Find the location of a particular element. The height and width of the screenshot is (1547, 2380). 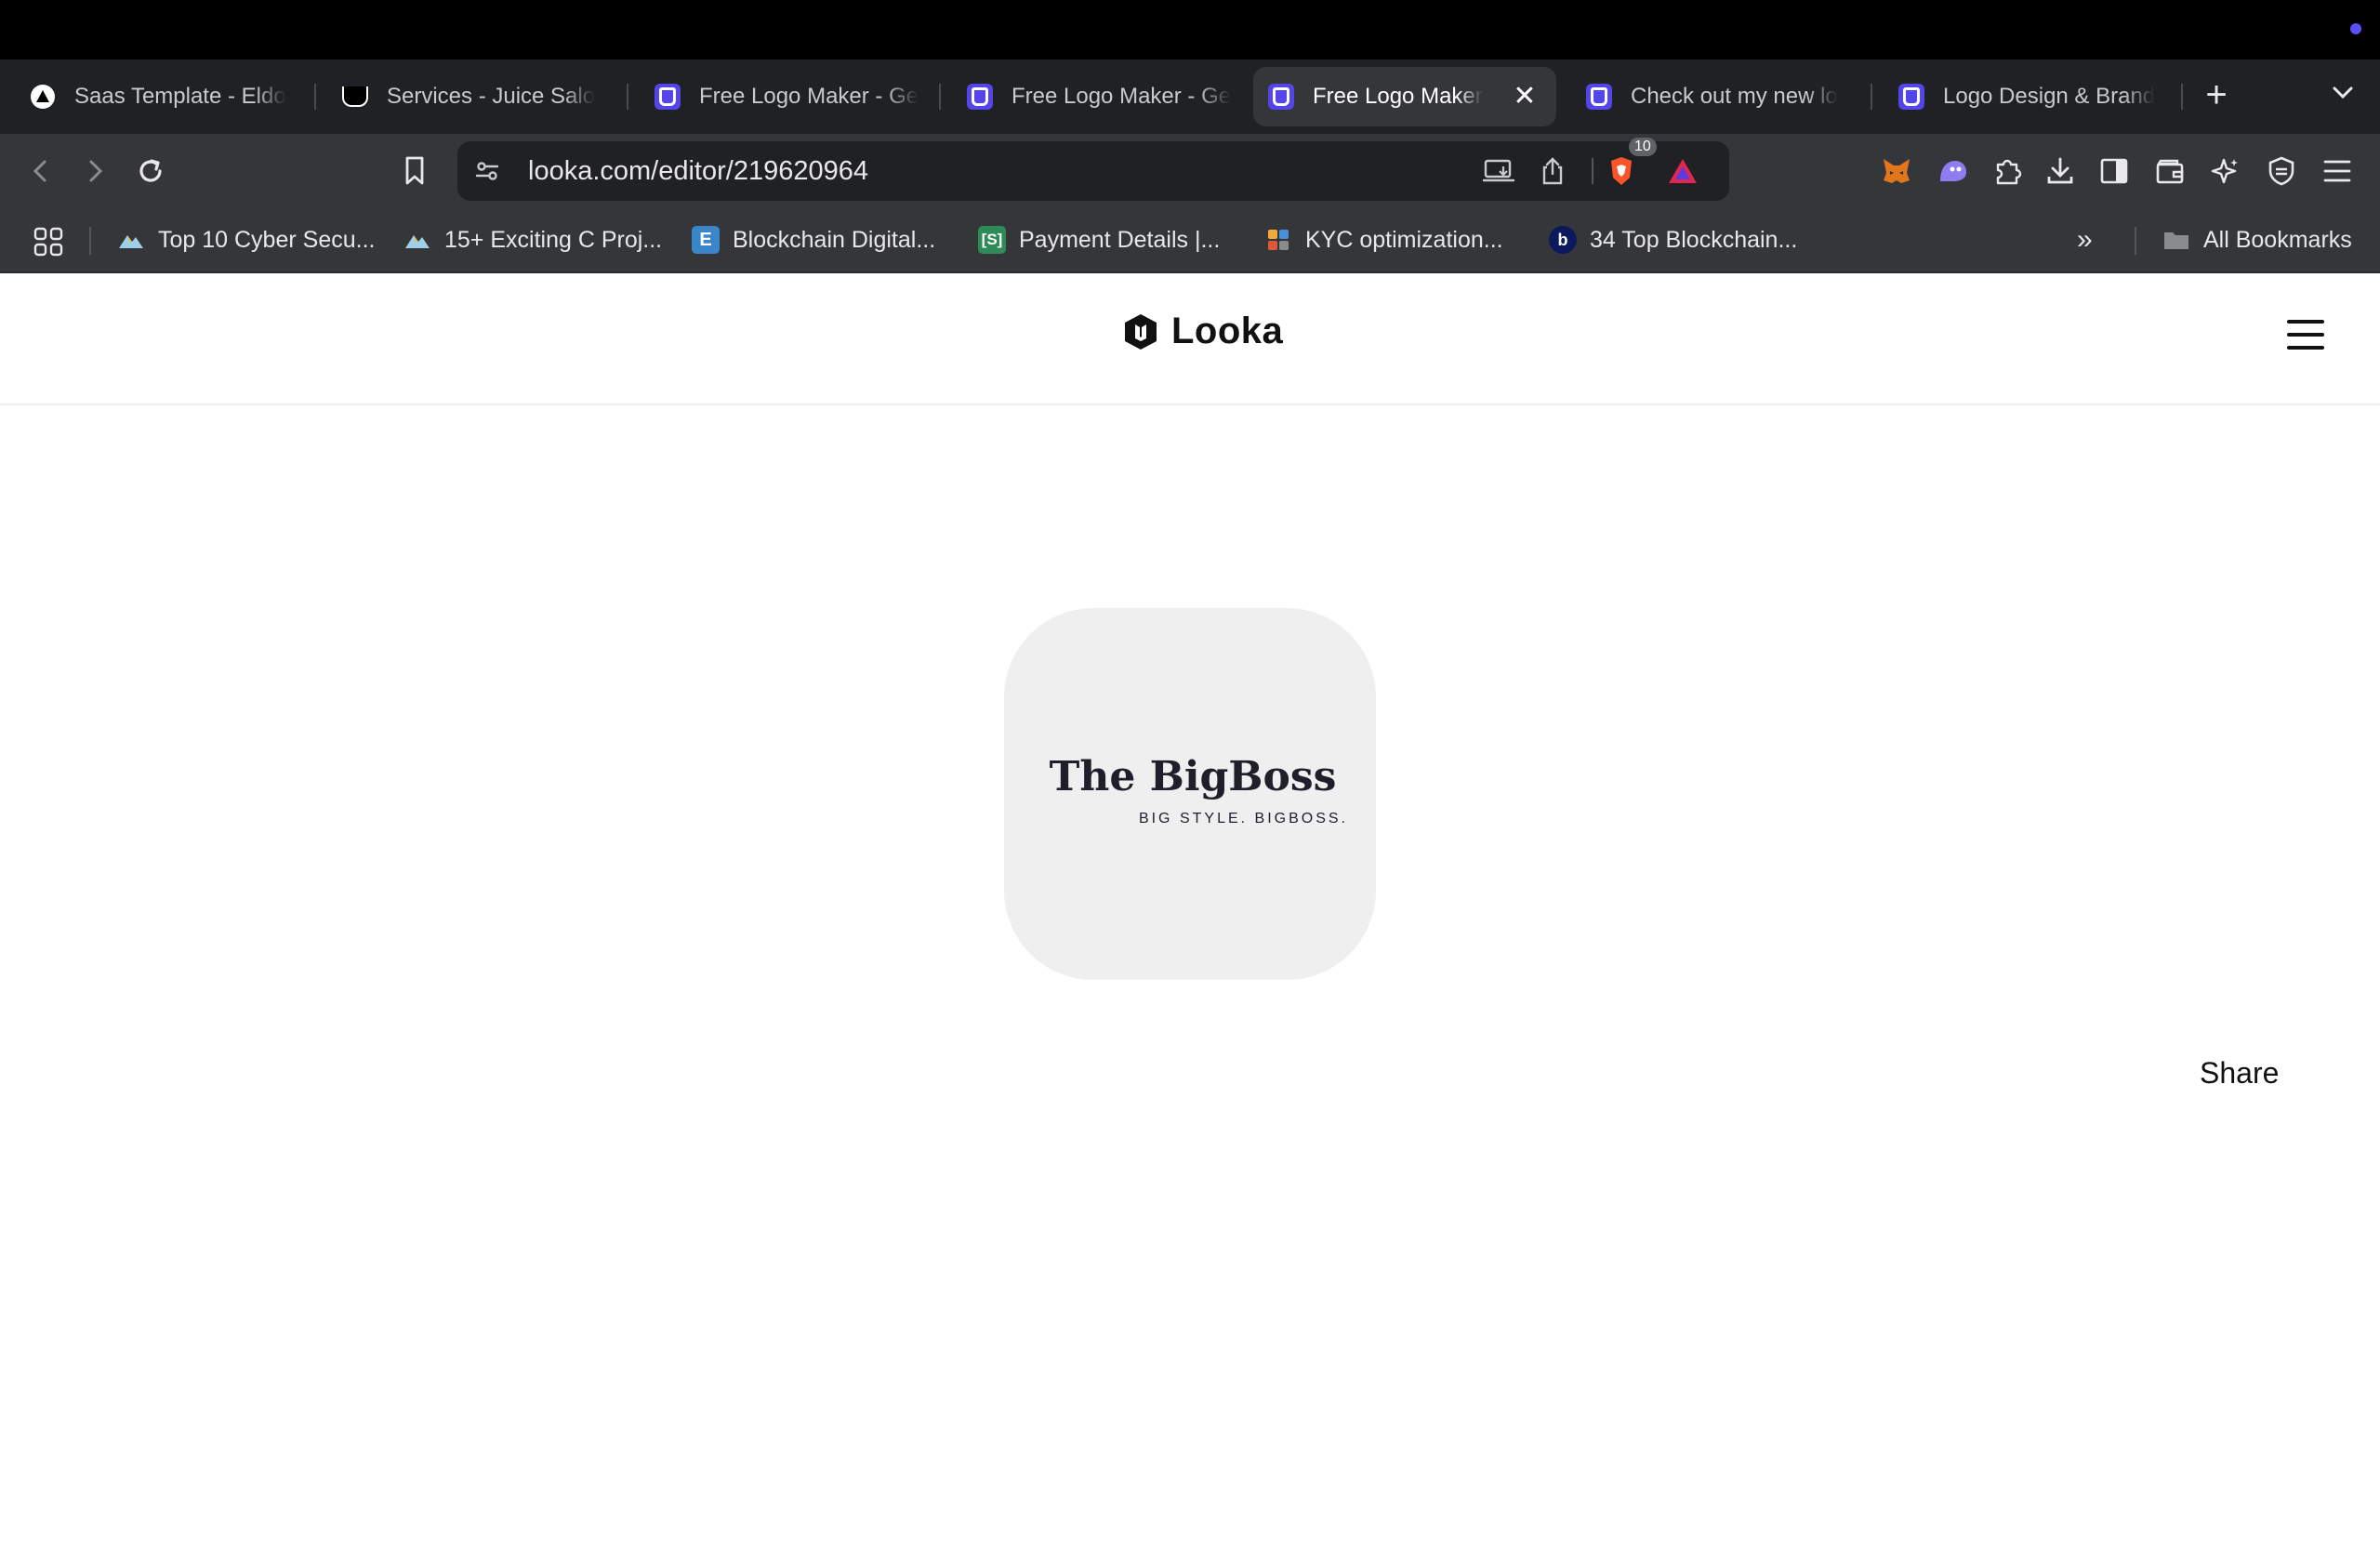

brand-name: Looka is located at coordinates (1227, 331).